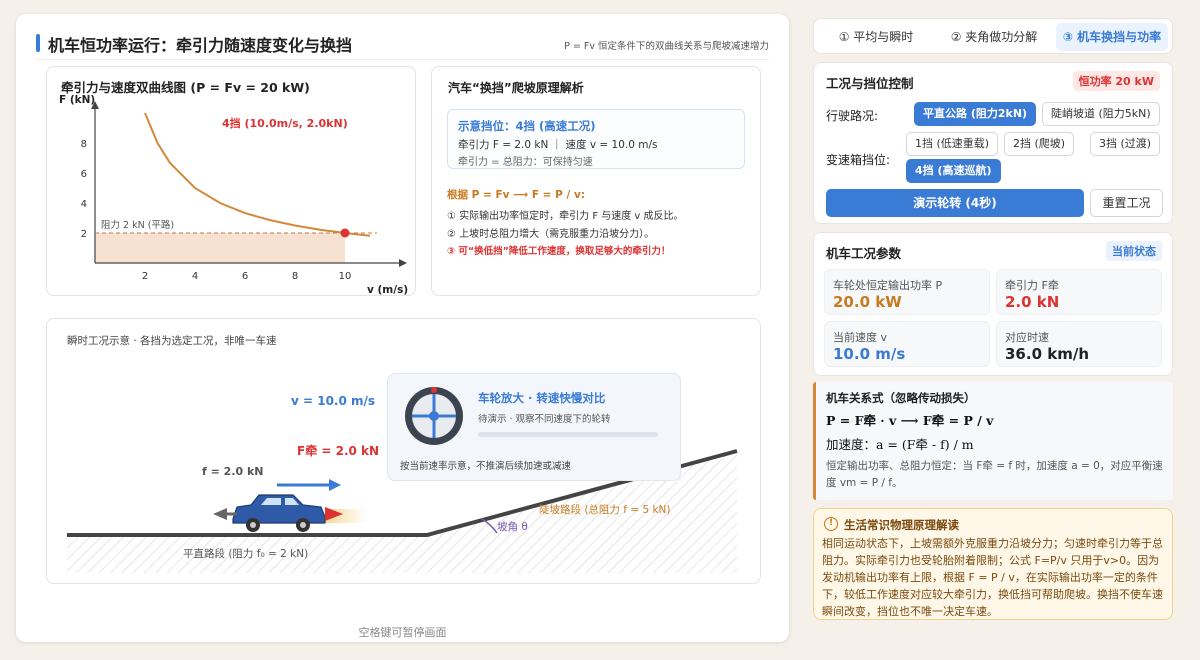  I want to click on param-velocity: 当前速度 v 10.0 m/s, so click(907, 344).